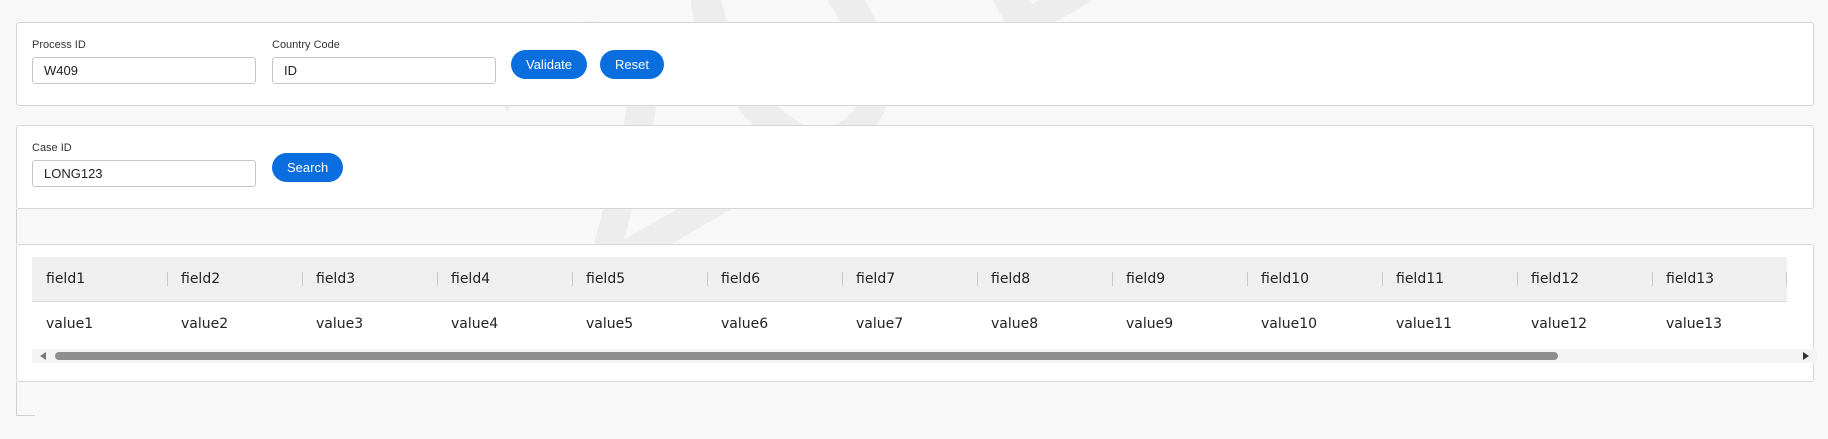 This screenshot has width=1828, height=439. What do you see at coordinates (144, 173) in the screenshot?
I see `case-id-input` at bounding box center [144, 173].